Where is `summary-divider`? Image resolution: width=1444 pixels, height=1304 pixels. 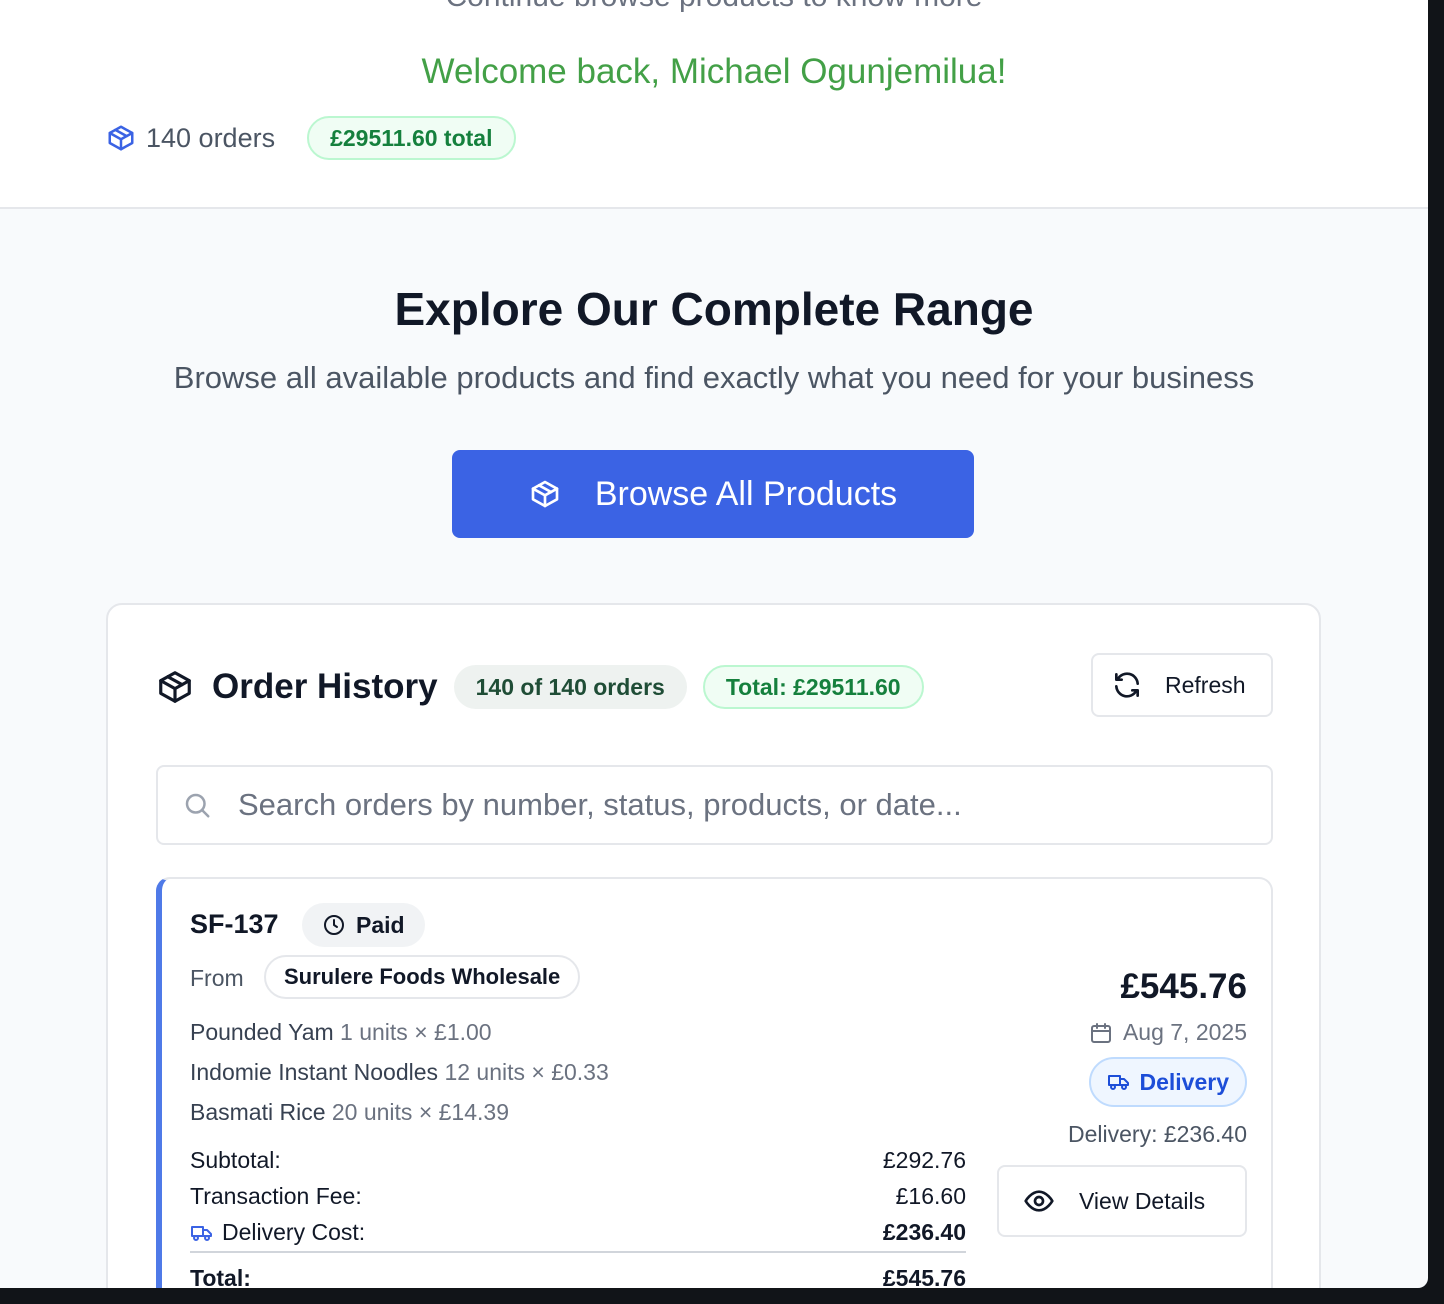
summary-divider is located at coordinates (578, 1252).